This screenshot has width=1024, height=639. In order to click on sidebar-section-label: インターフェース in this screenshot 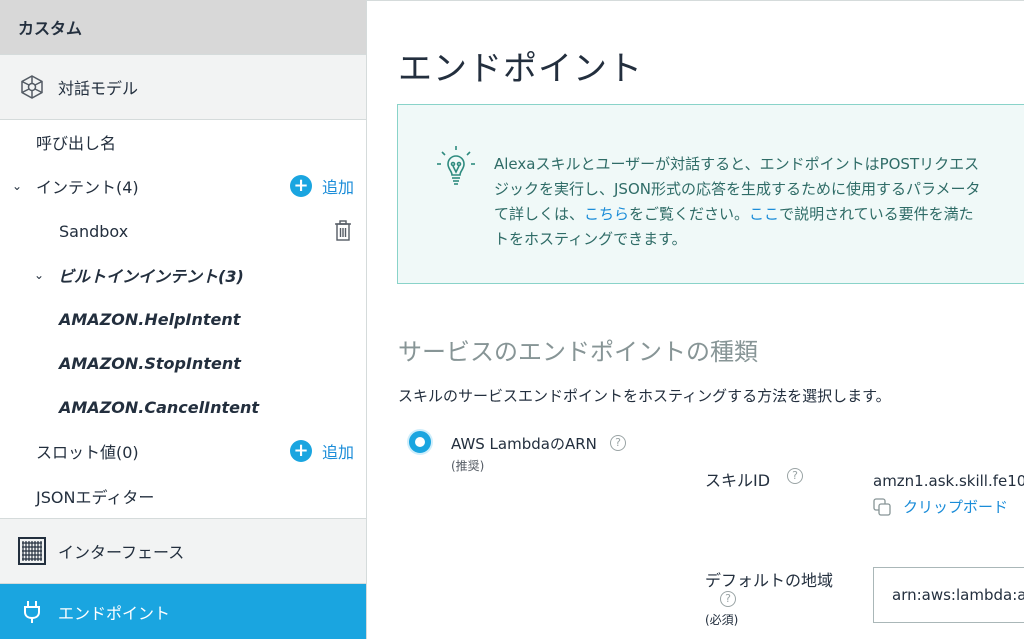, I will do `click(121, 552)`.